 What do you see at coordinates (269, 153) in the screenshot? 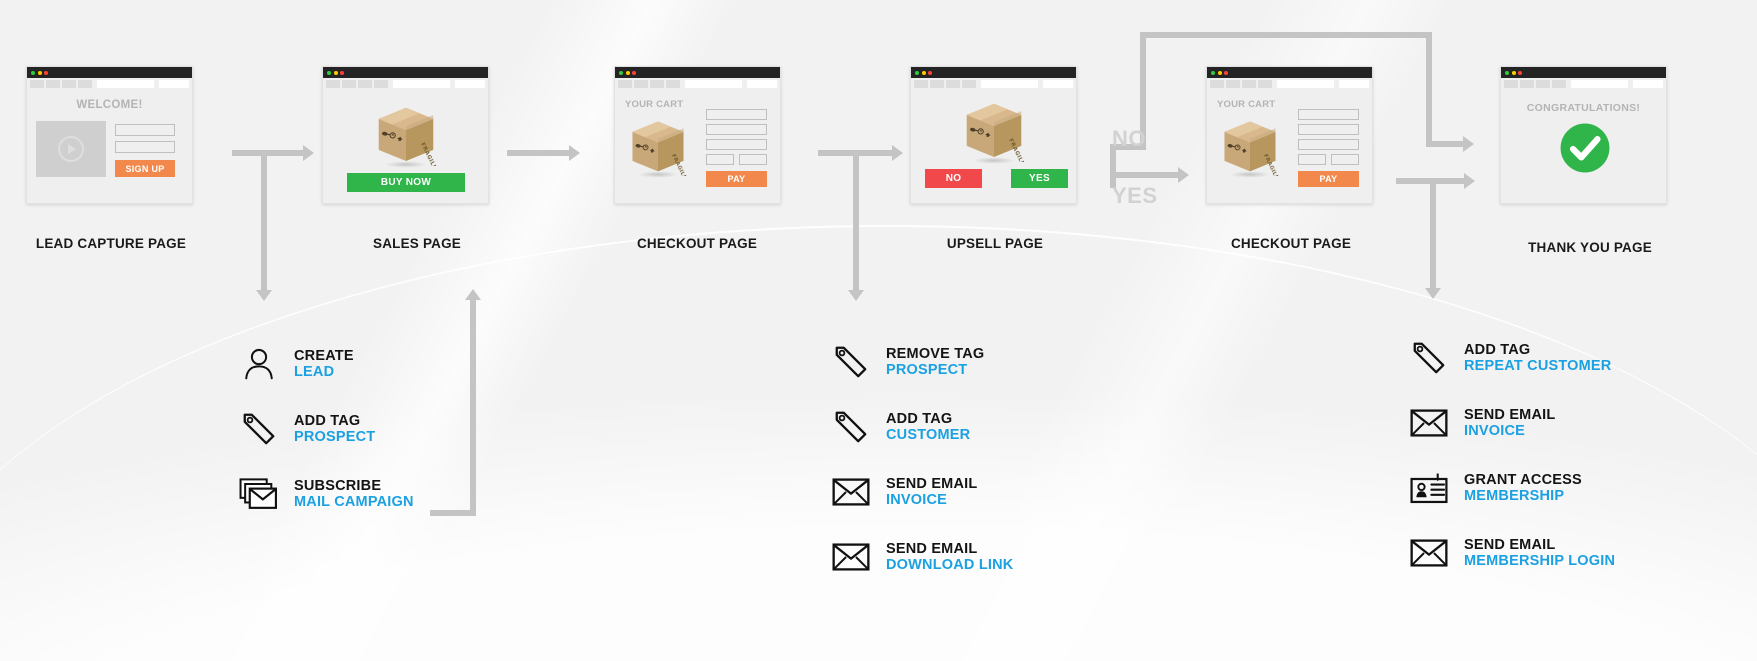
I see `connector-leadcapture-horizontal` at bounding box center [269, 153].